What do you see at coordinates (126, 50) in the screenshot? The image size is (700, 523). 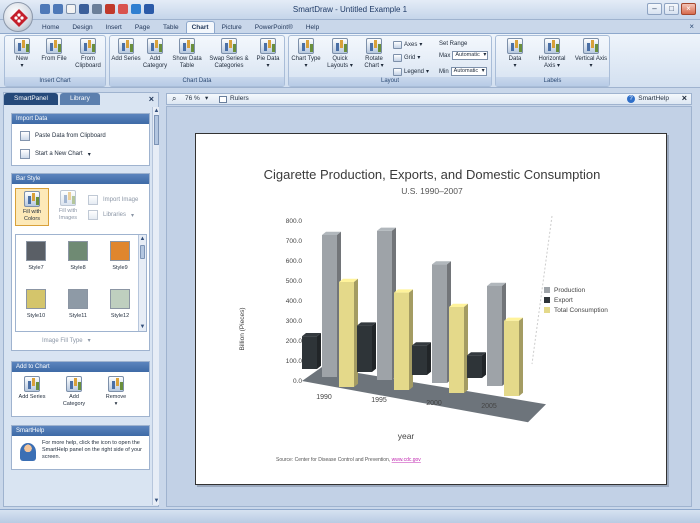 I see `add-series-button: Add Series` at bounding box center [126, 50].